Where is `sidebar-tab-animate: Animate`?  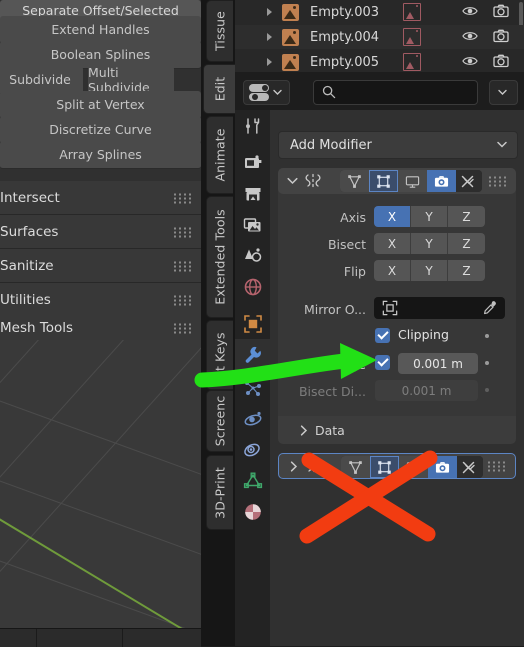
sidebar-tab-animate: Animate is located at coordinates (219, 155).